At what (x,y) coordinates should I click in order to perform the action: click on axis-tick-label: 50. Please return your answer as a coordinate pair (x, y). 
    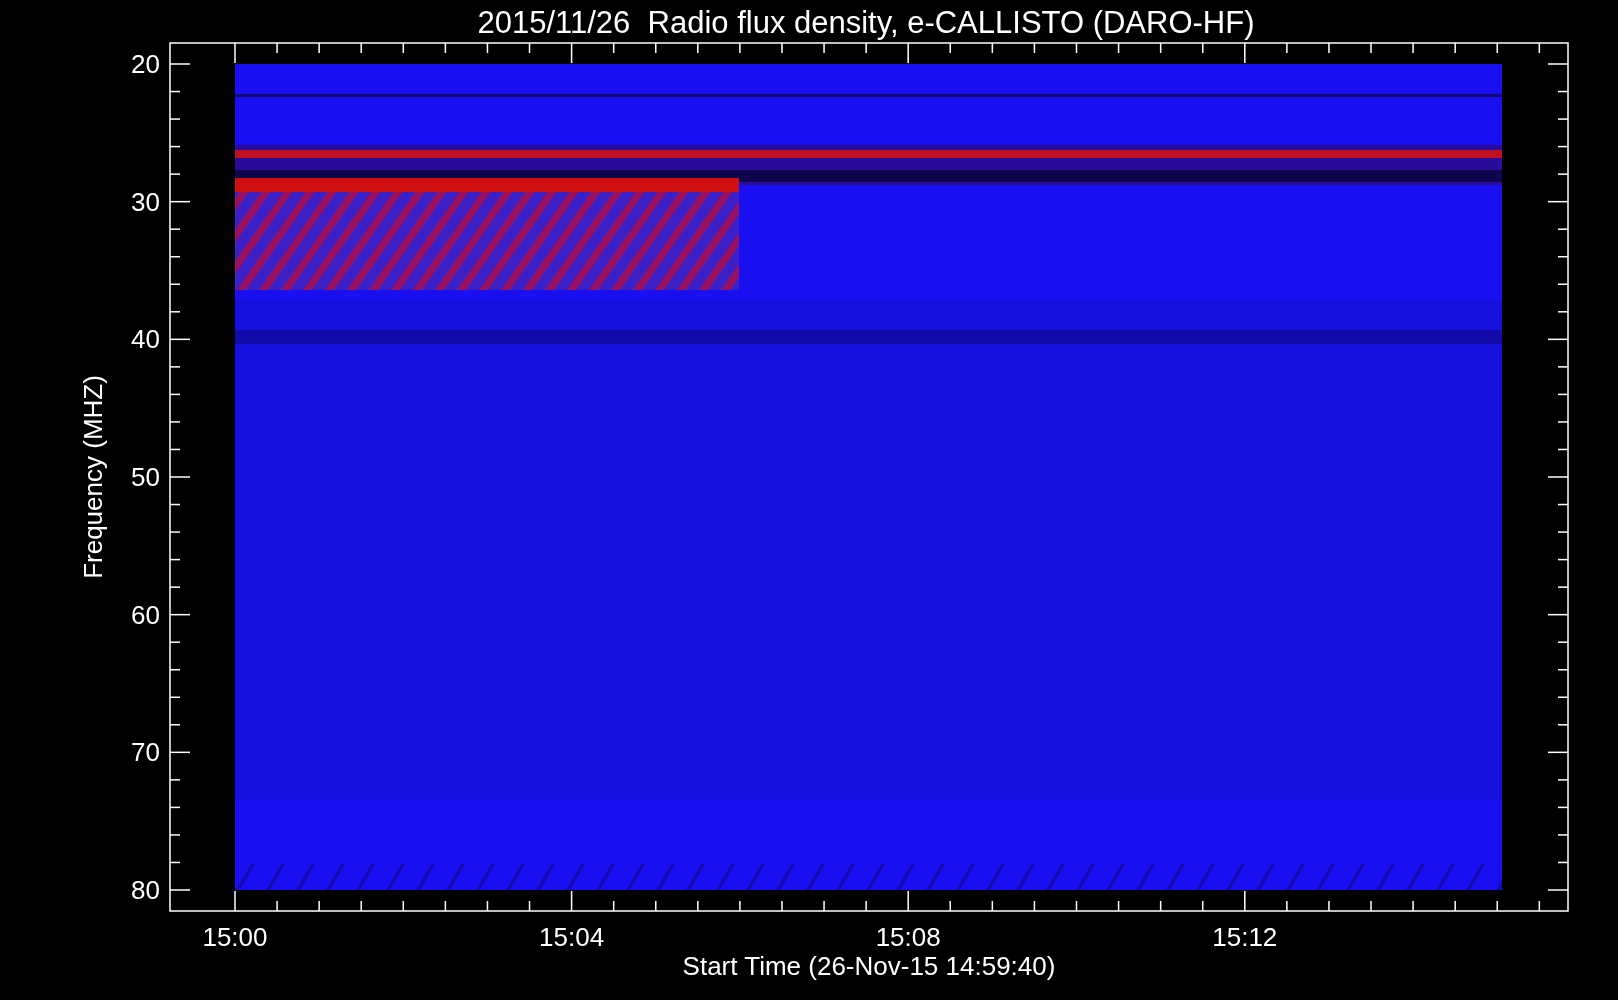
    Looking at the image, I should click on (145, 477).